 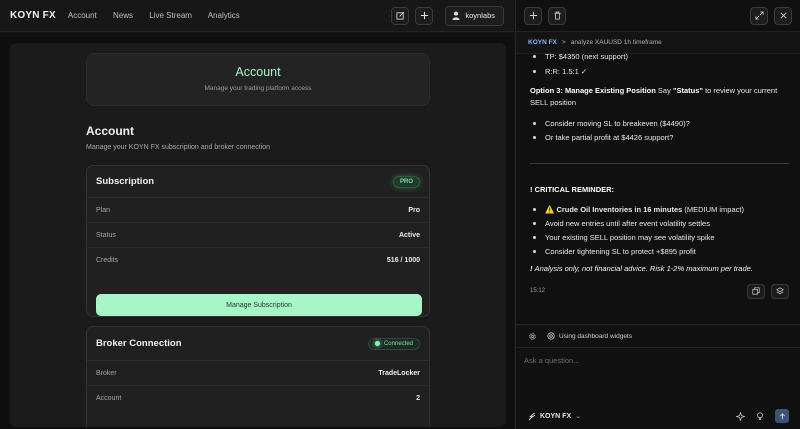 I want to click on warning-icon: ⚠️, so click(x=550, y=209).